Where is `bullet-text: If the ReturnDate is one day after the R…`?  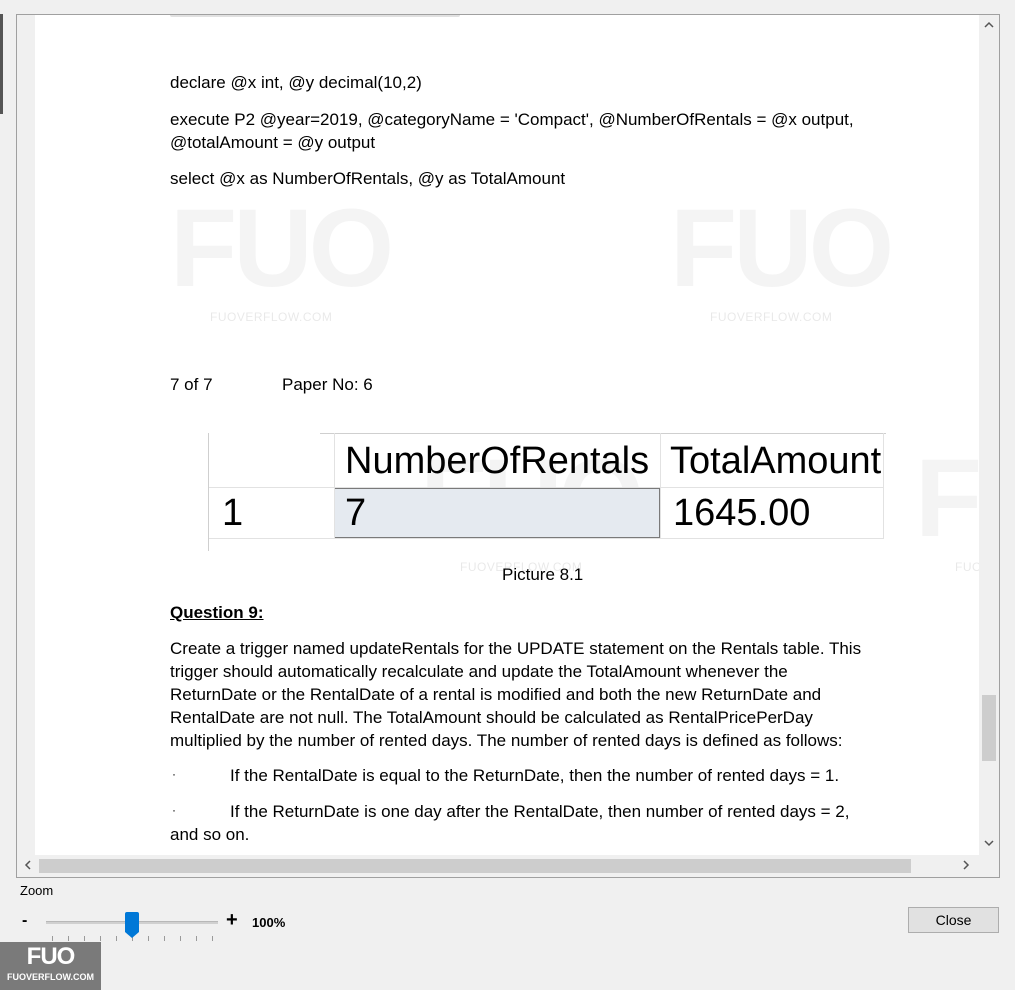 bullet-text: If the ReturnDate is one day after the R… is located at coordinates (540, 811).